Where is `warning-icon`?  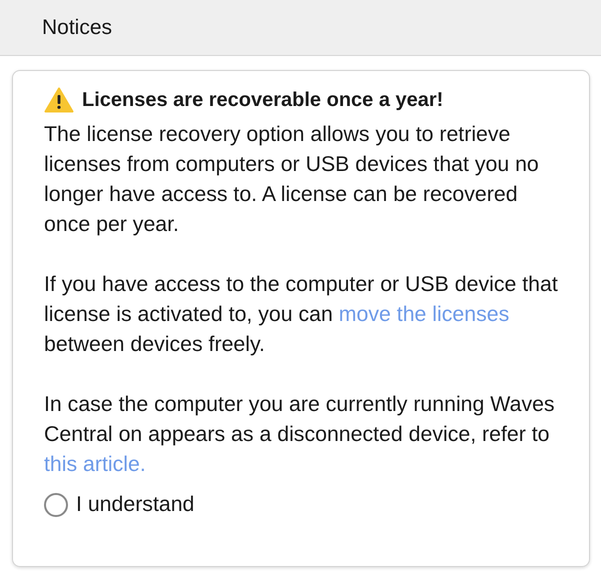
warning-icon is located at coordinates (59, 100).